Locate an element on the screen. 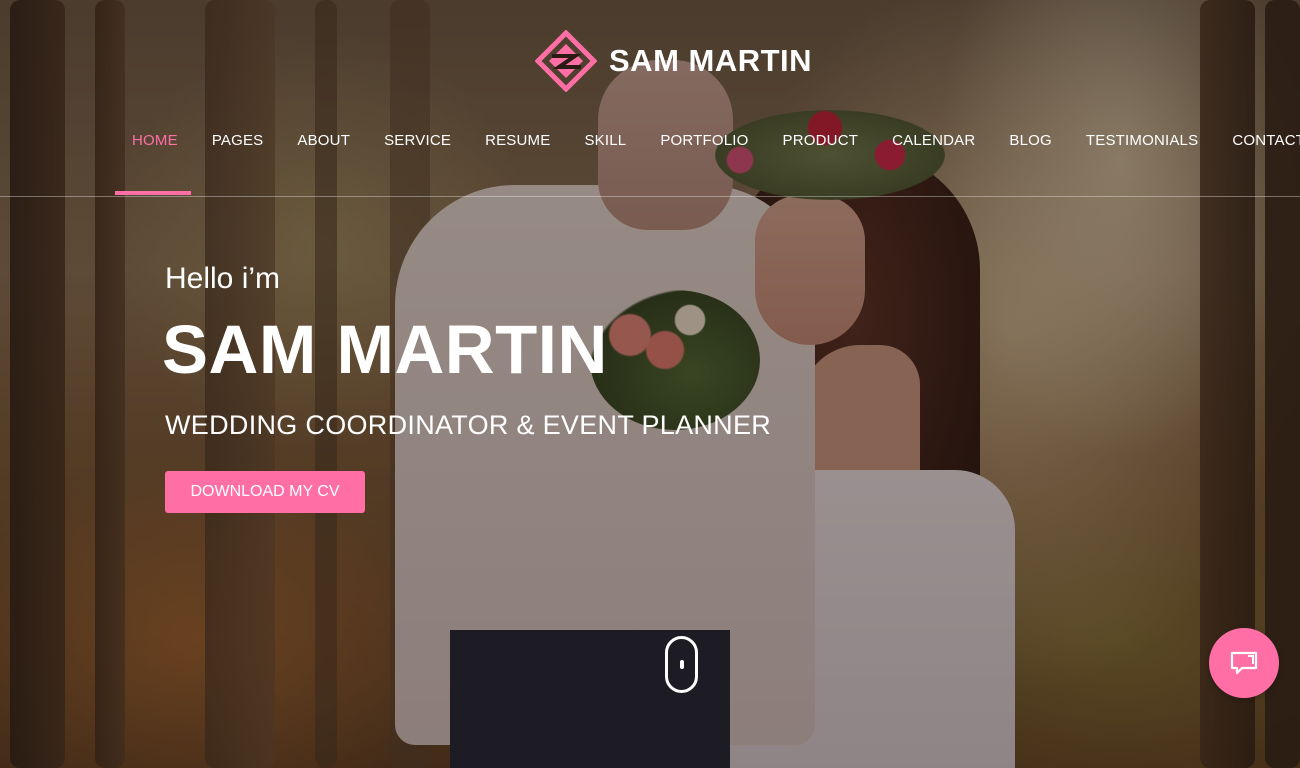 The image size is (1300, 768). nav-item-calendar: CALENDAR is located at coordinates (933, 140).